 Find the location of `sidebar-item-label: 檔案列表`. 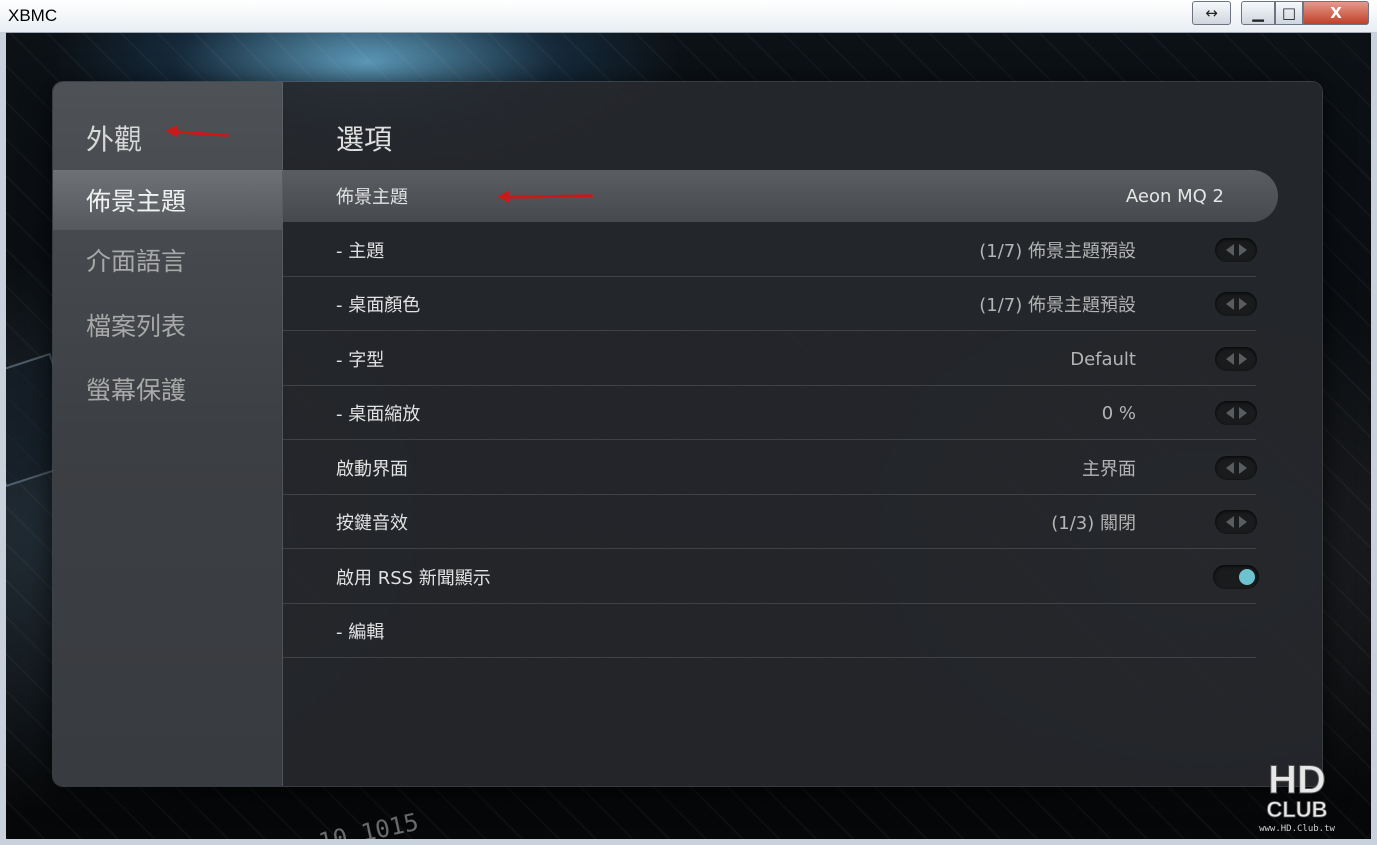

sidebar-item-label: 檔案列表 is located at coordinates (136, 326).